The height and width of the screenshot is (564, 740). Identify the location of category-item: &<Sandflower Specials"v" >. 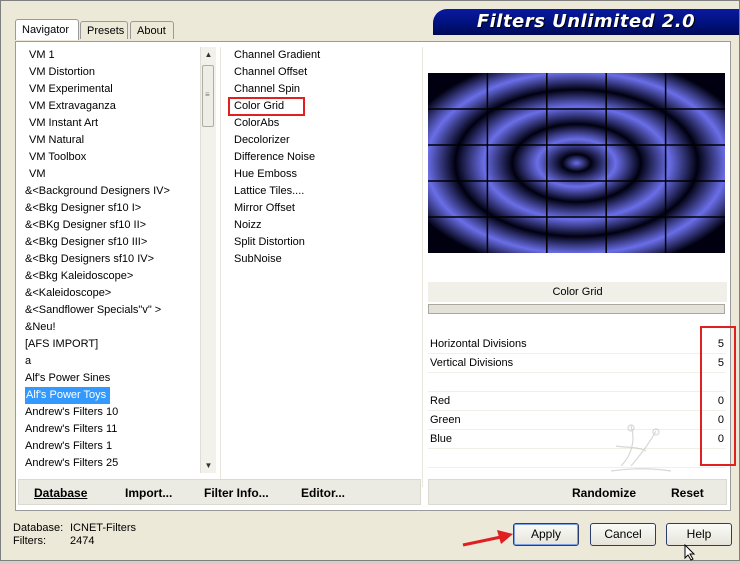
(108, 310).